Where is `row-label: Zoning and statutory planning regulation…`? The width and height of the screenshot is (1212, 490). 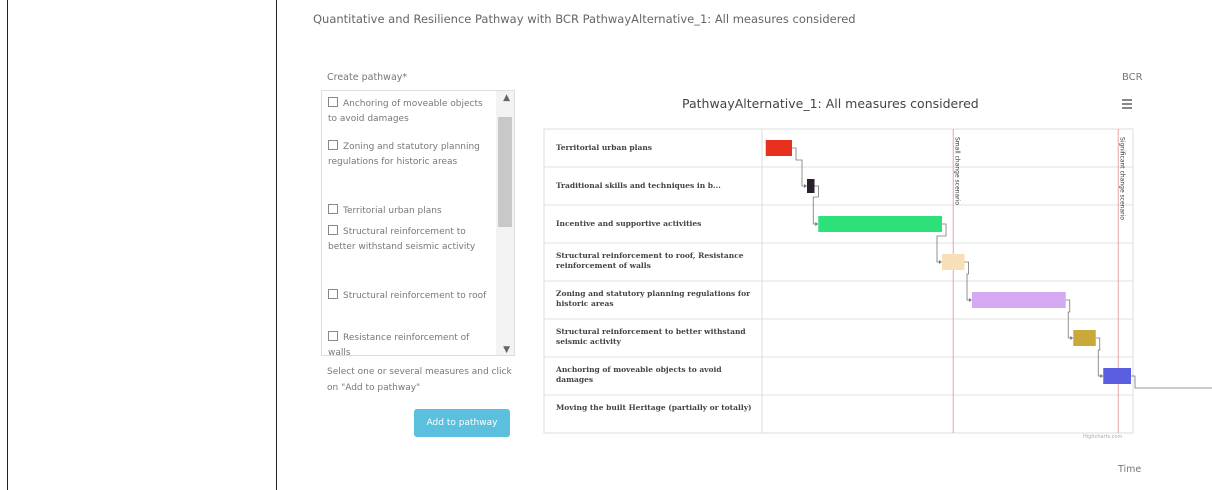
row-label: Zoning and statutory planning regulation… is located at coordinates (653, 298).